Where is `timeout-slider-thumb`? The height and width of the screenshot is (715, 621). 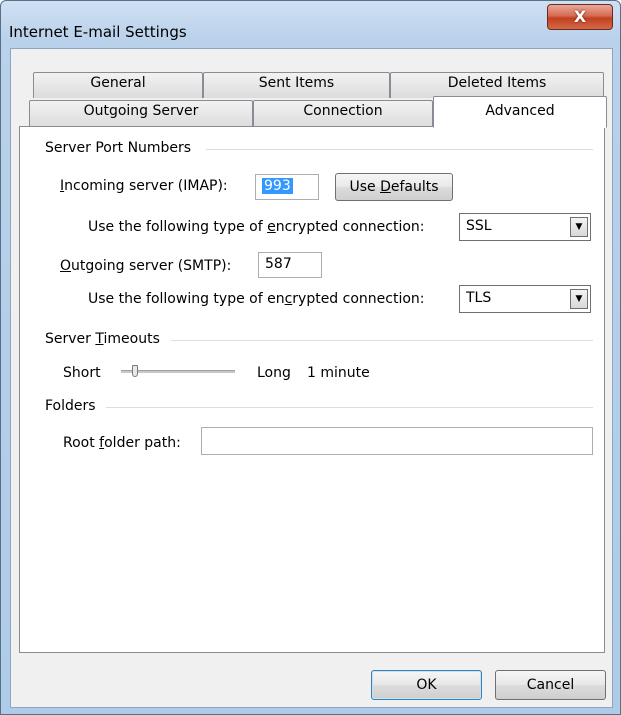
timeout-slider-thumb is located at coordinates (134, 371).